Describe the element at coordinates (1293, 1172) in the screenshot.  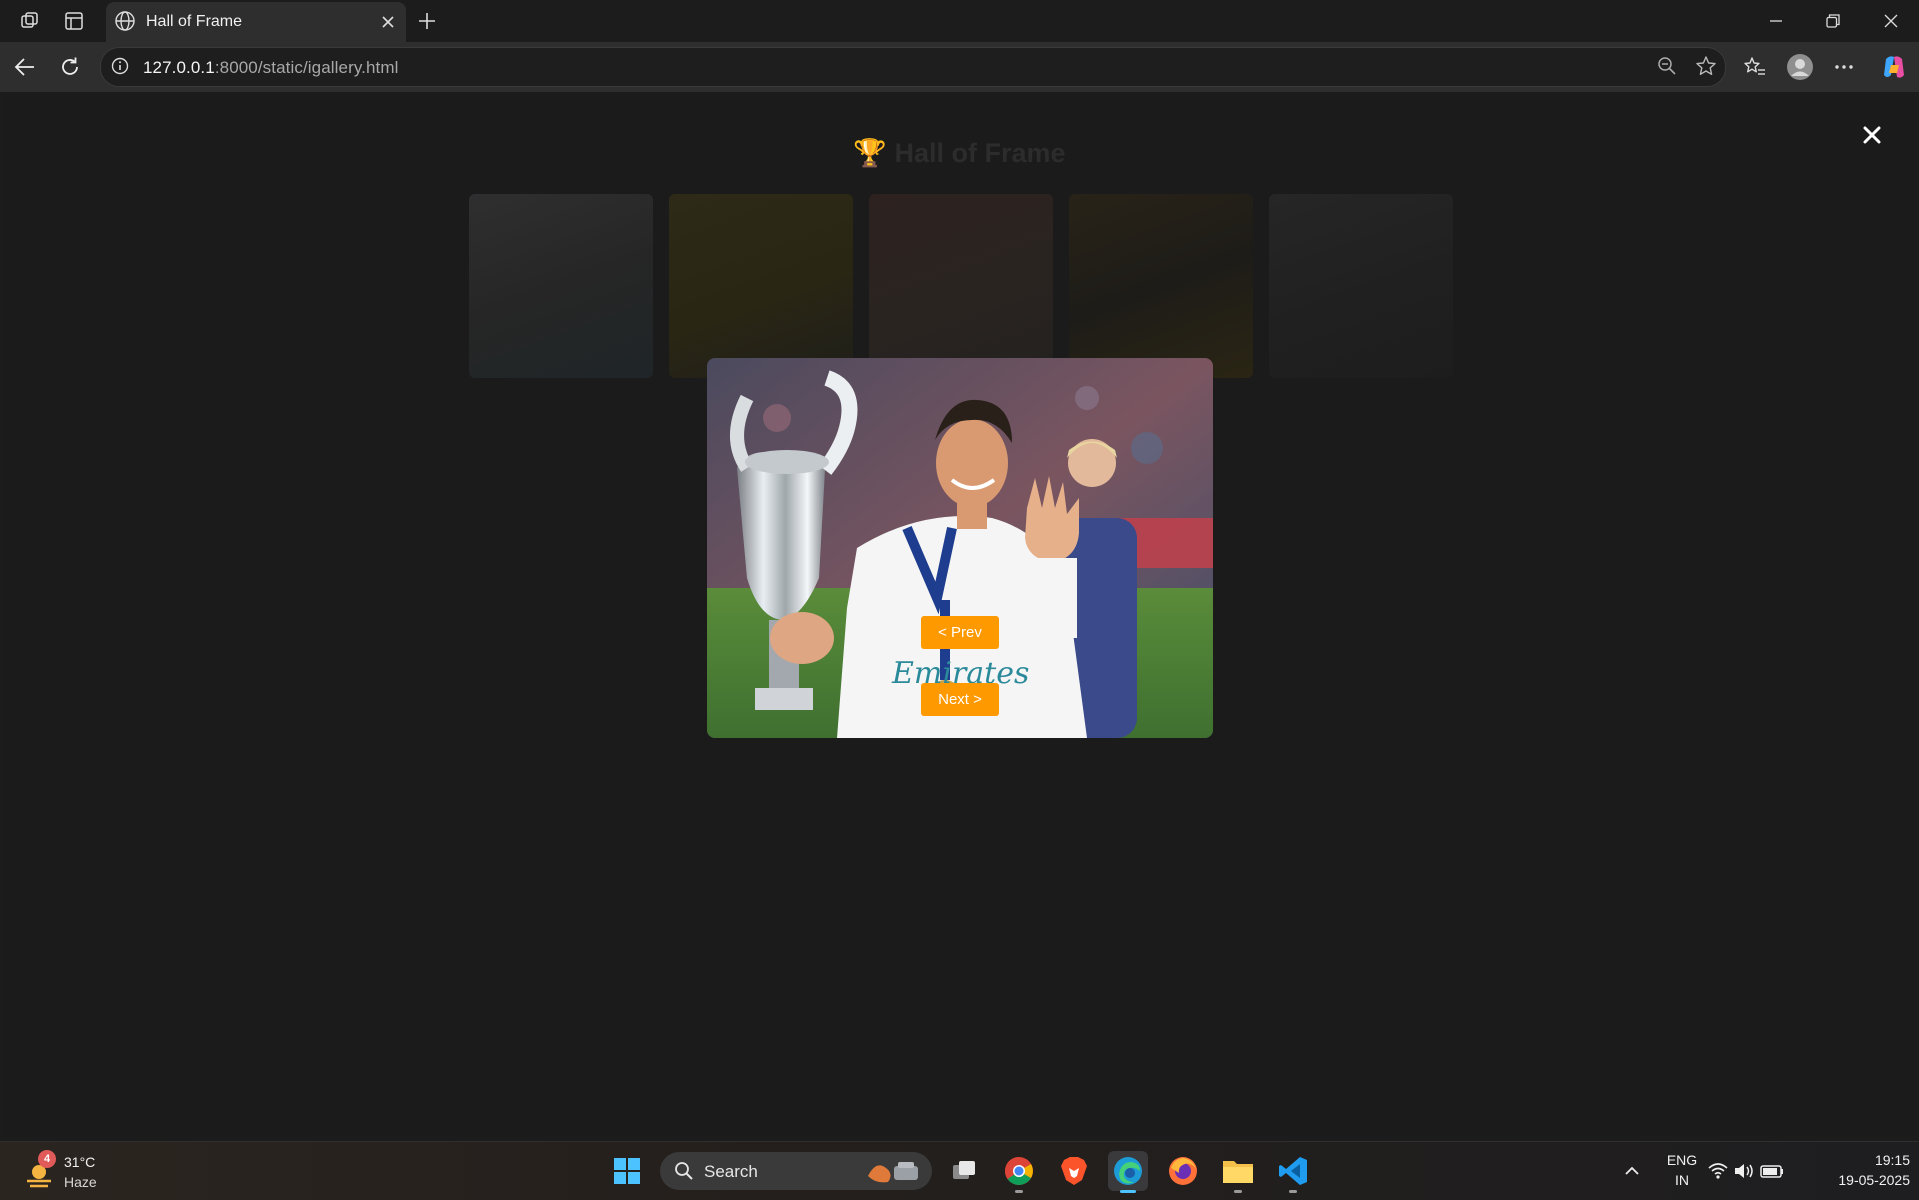
I see `vscode-icon` at that location.